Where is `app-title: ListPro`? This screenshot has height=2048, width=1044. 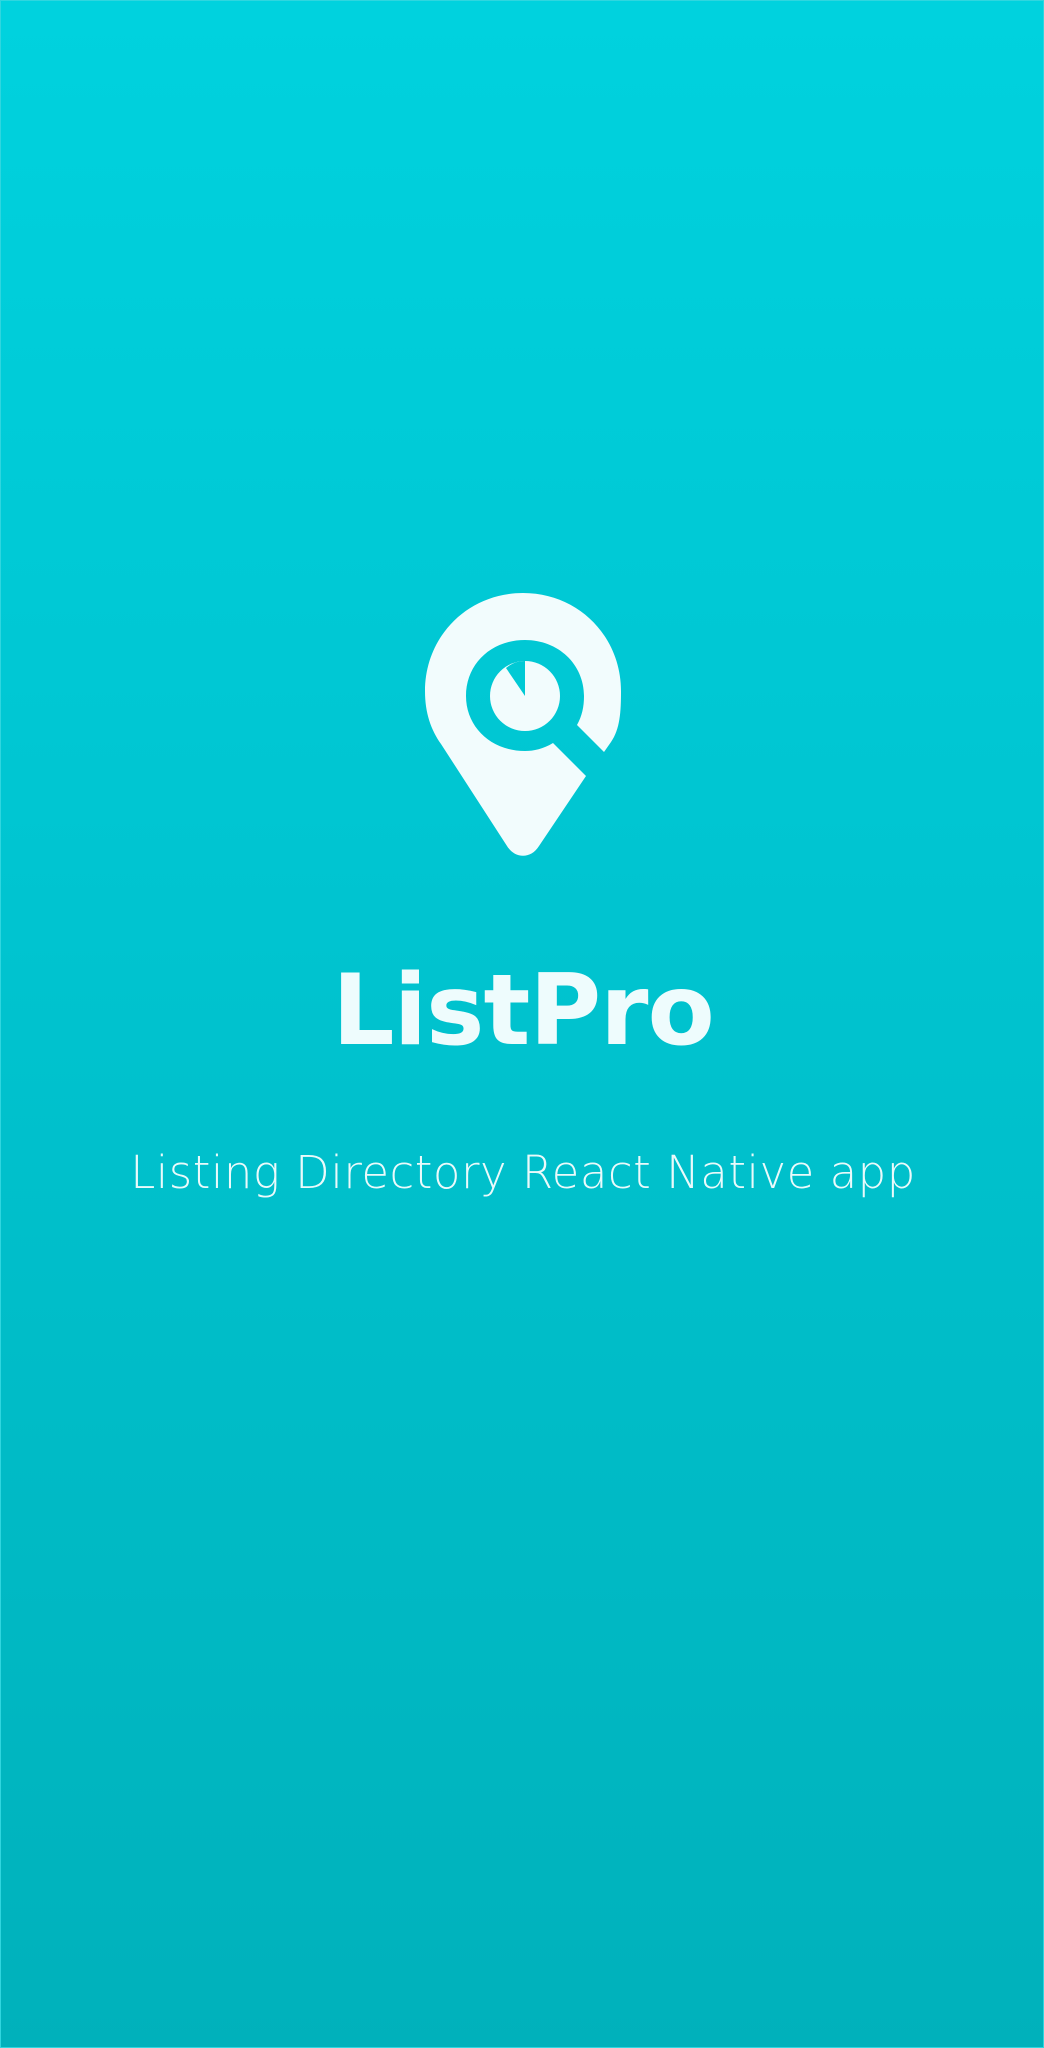
app-title: ListPro is located at coordinates (523, 1011).